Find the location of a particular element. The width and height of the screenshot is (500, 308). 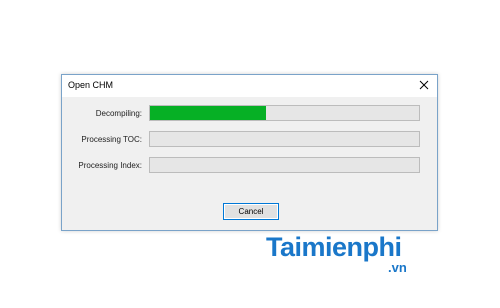

processing-index-label: Processing Index: is located at coordinates (110, 165).